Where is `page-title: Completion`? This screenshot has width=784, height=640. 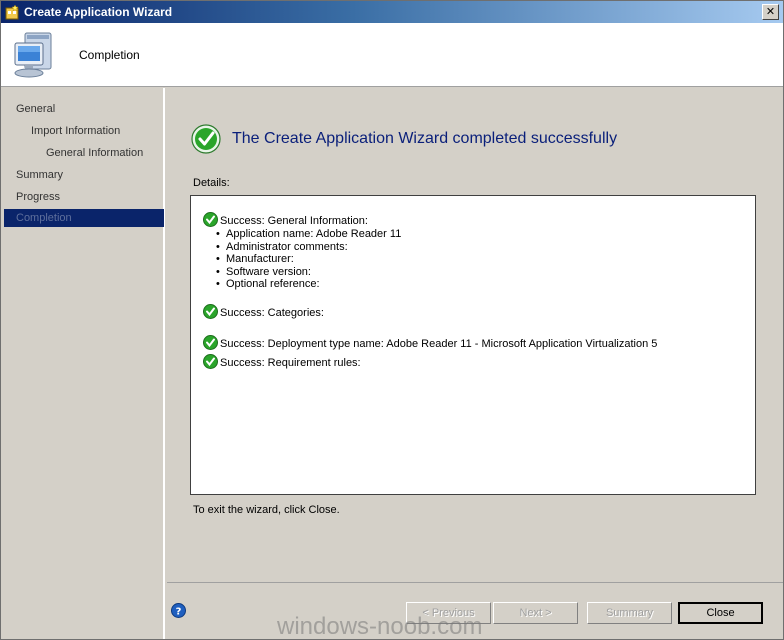
page-title: Completion is located at coordinates (109, 55).